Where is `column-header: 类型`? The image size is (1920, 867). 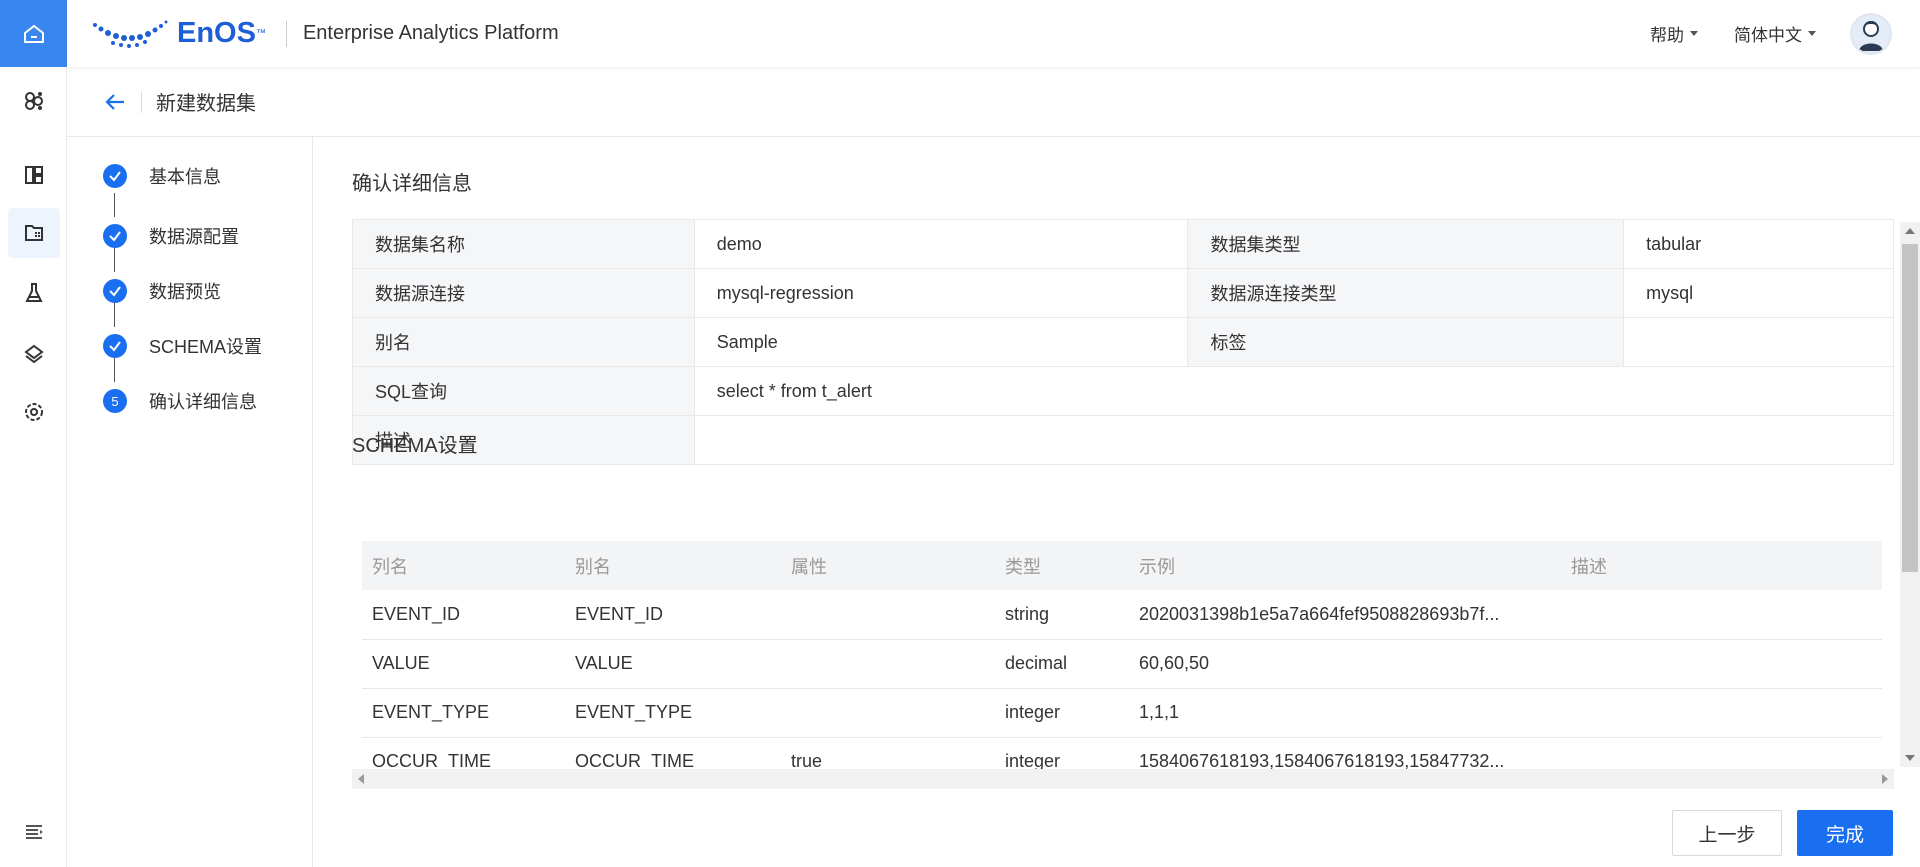 column-header: 类型 is located at coordinates (1062, 565).